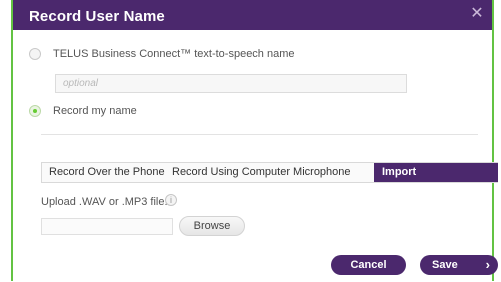 The width and height of the screenshot is (501, 282). I want to click on record-my-name-label: Record my name, so click(95, 111).